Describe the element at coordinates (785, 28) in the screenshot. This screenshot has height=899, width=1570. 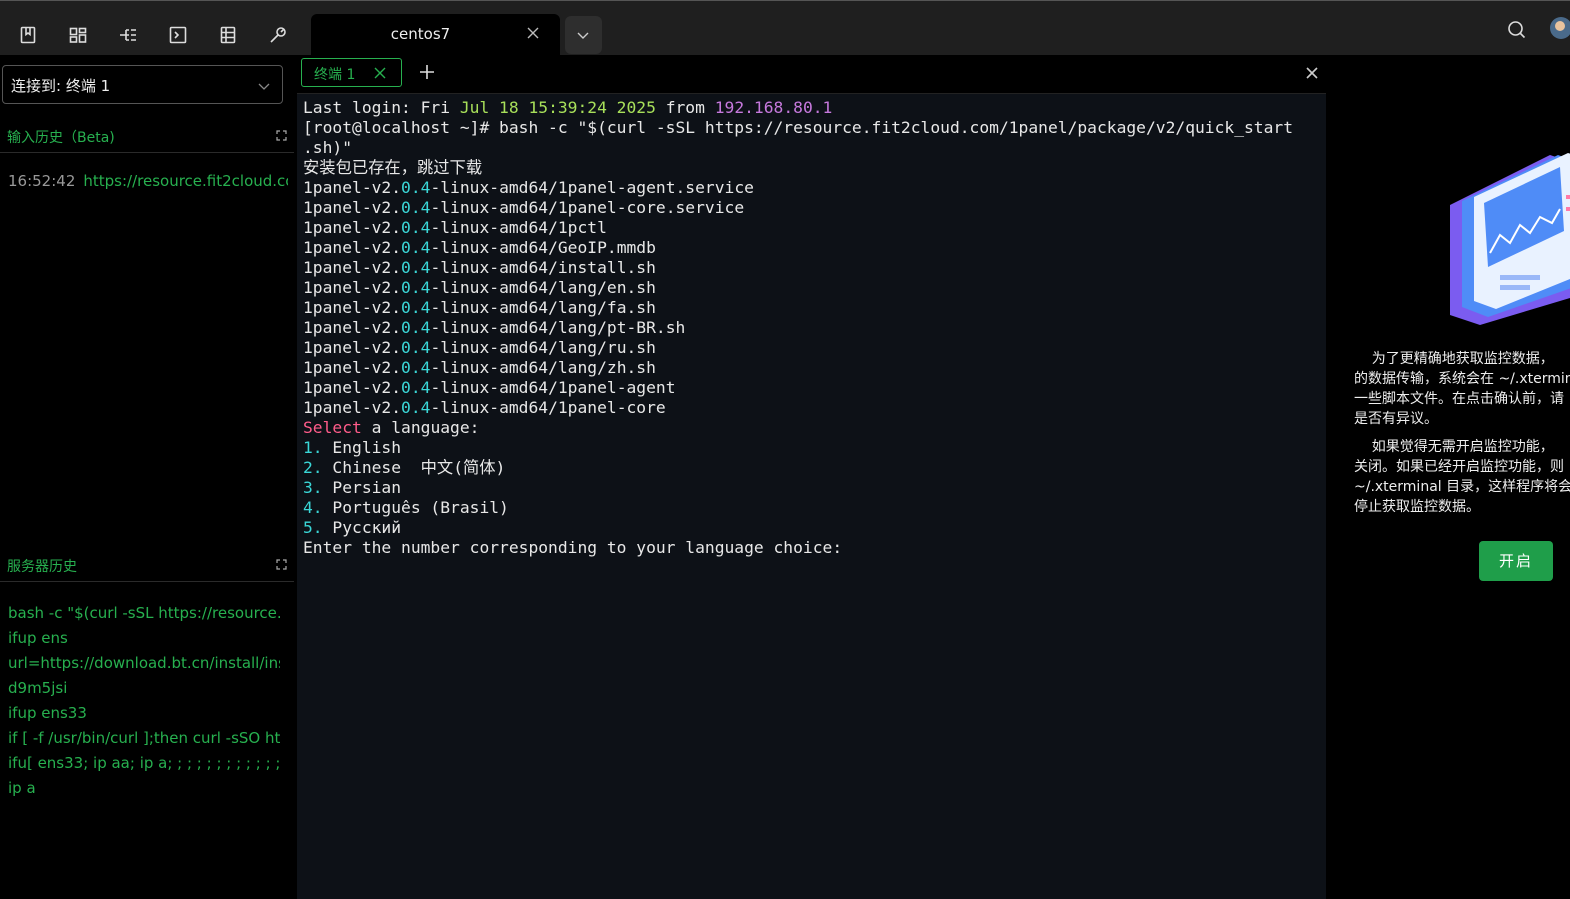
I see `top-bar: centos7` at that location.